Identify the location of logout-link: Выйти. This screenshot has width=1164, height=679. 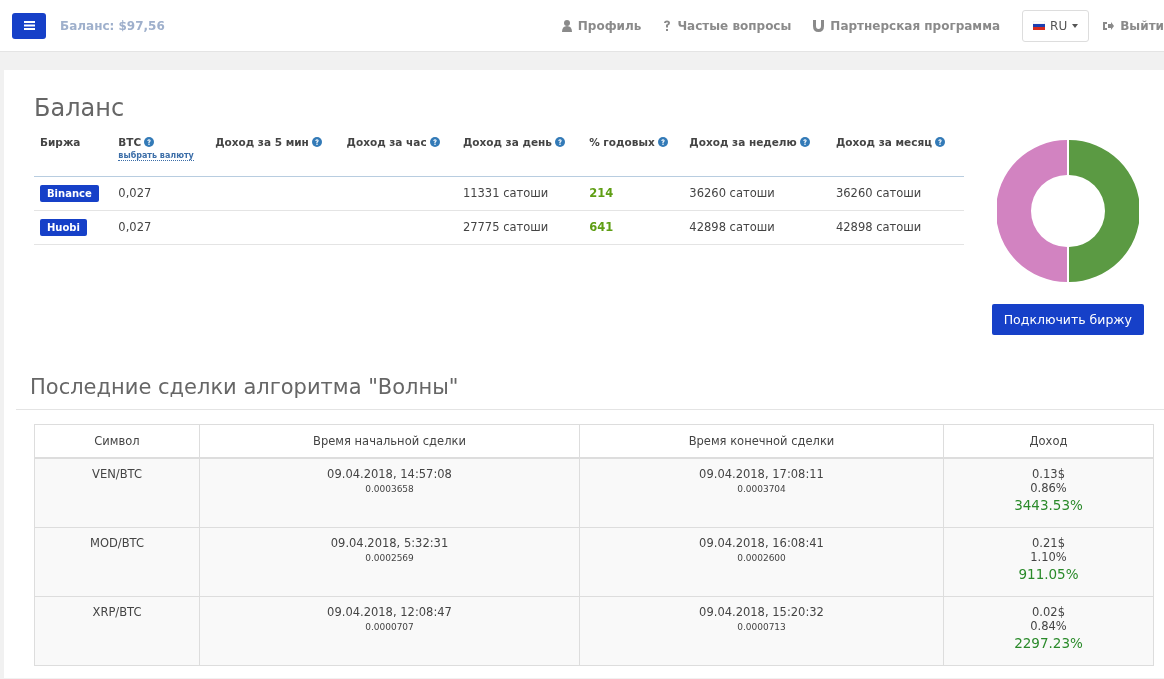
(1133, 25).